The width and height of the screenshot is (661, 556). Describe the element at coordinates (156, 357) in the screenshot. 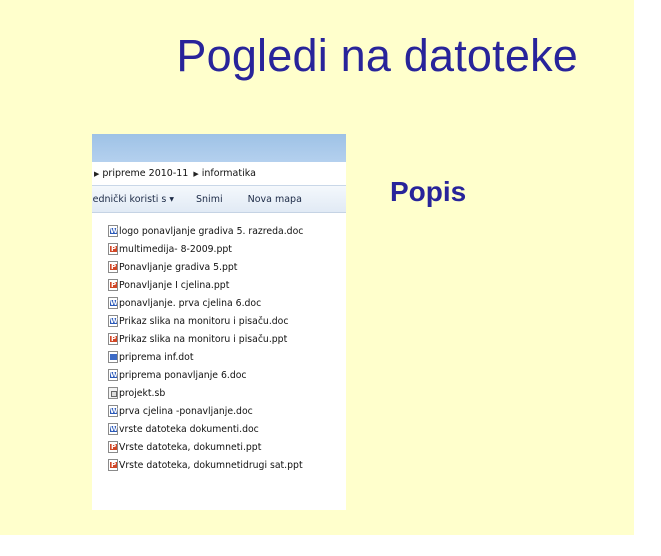

I see `file-name: priprema inf.dot` at that location.